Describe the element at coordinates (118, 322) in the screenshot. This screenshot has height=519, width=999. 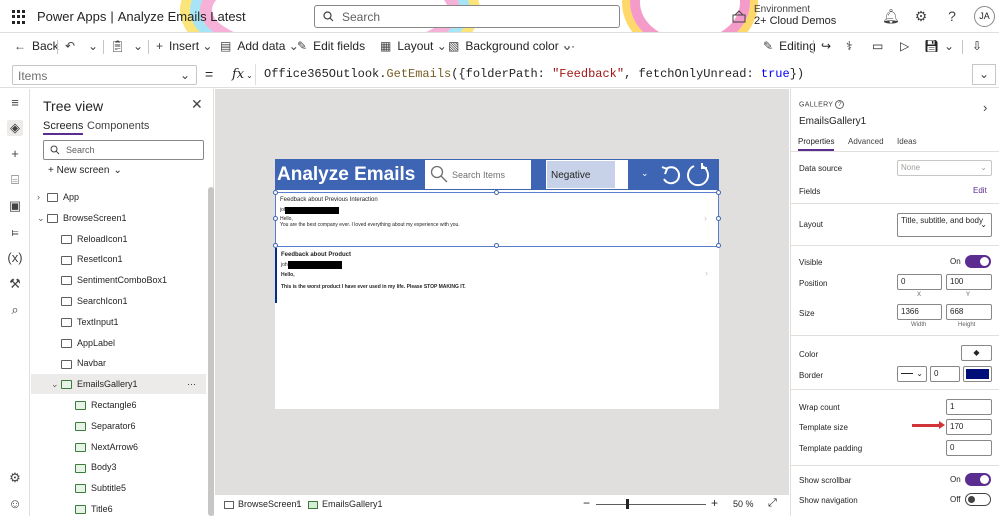
I see `tree-item: TextInput1` at that location.